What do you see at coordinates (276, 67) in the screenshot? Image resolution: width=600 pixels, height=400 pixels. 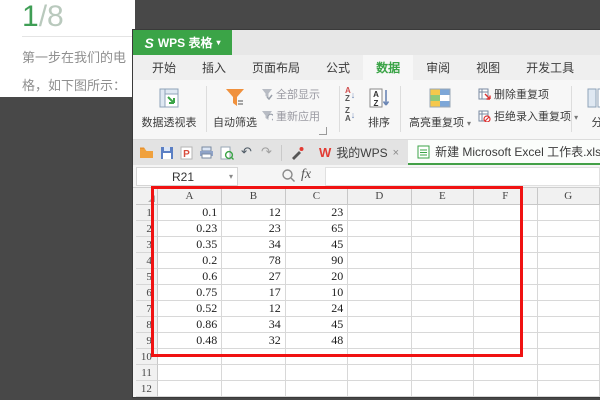 I see `menu-tab-页面布局: 页面布局` at bounding box center [276, 67].